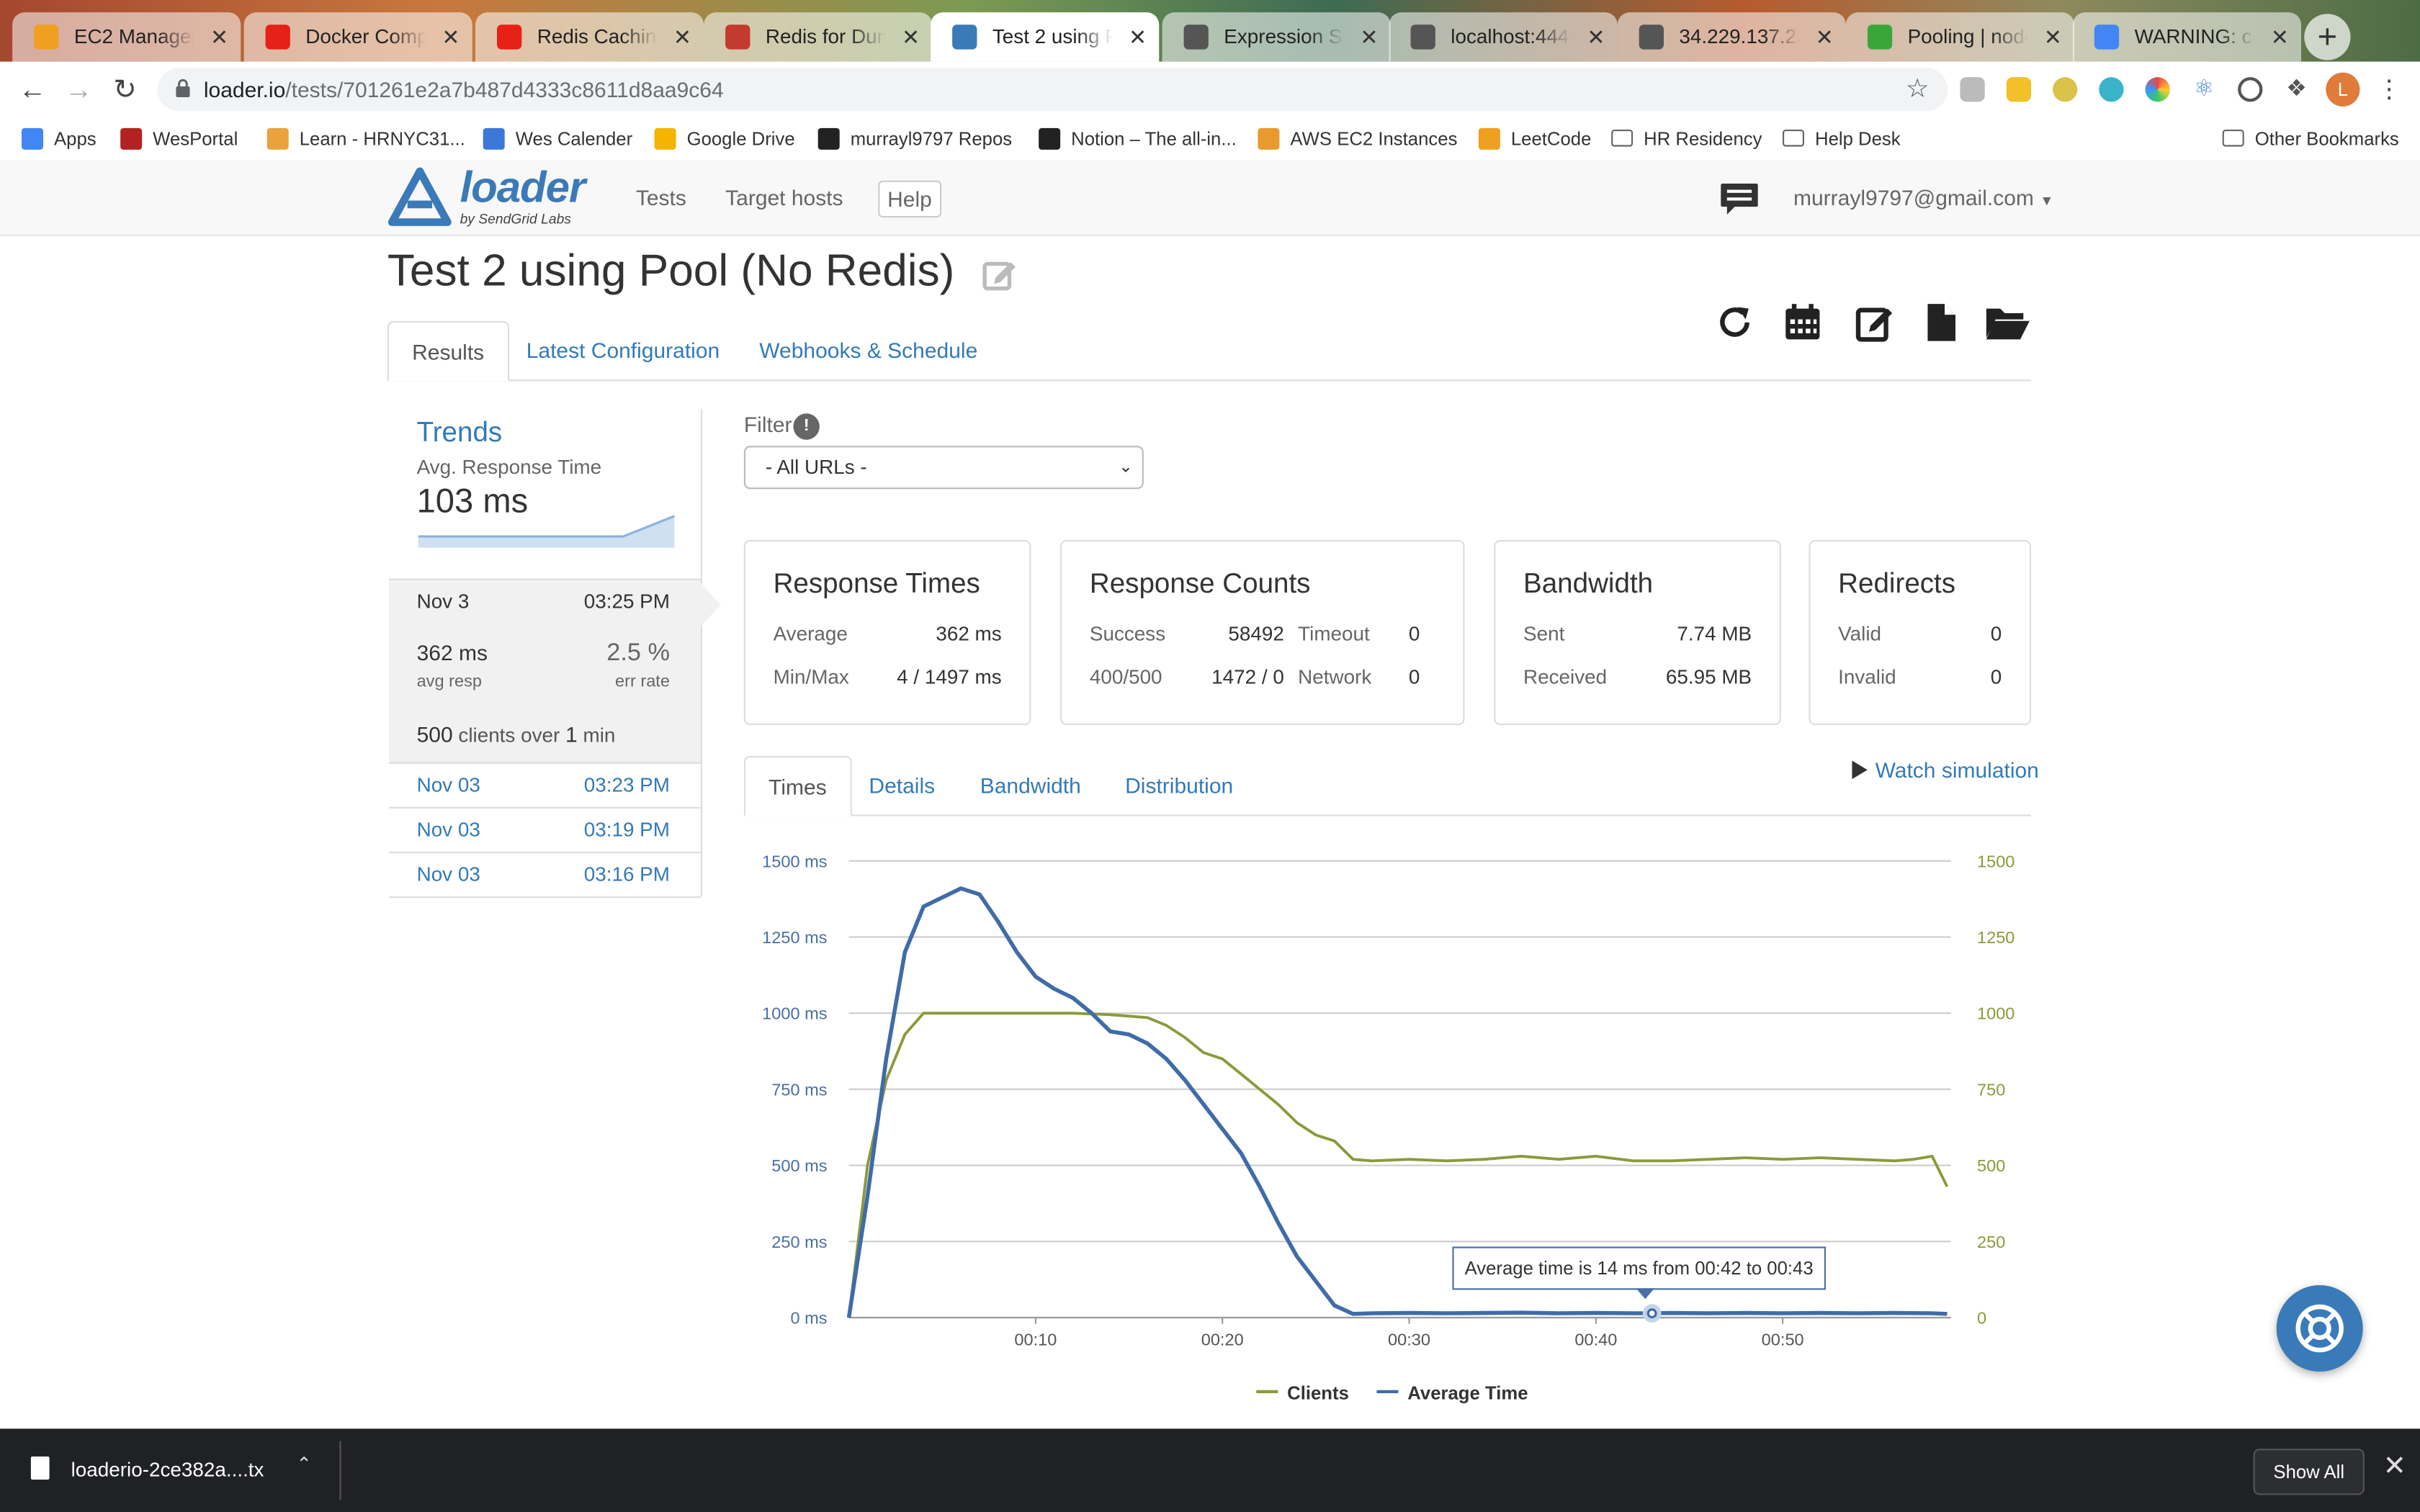 This screenshot has width=2420, height=1512. What do you see at coordinates (1045, 37) in the screenshot?
I see `browser-tab: Test 2 using Pool ✕` at bounding box center [1045, 37].